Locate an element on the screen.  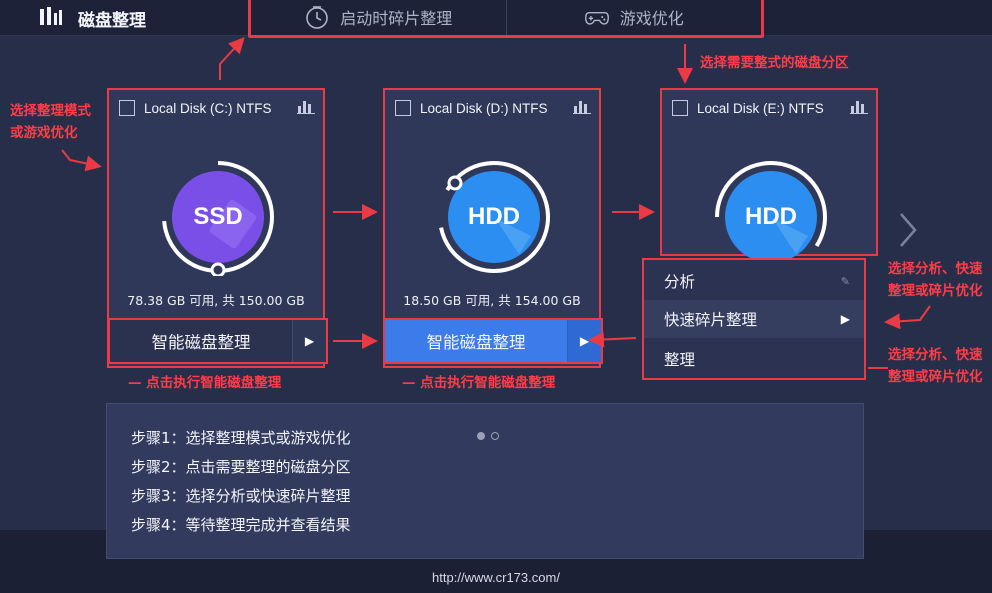
pager-dot is located at coordinates (495, 436).